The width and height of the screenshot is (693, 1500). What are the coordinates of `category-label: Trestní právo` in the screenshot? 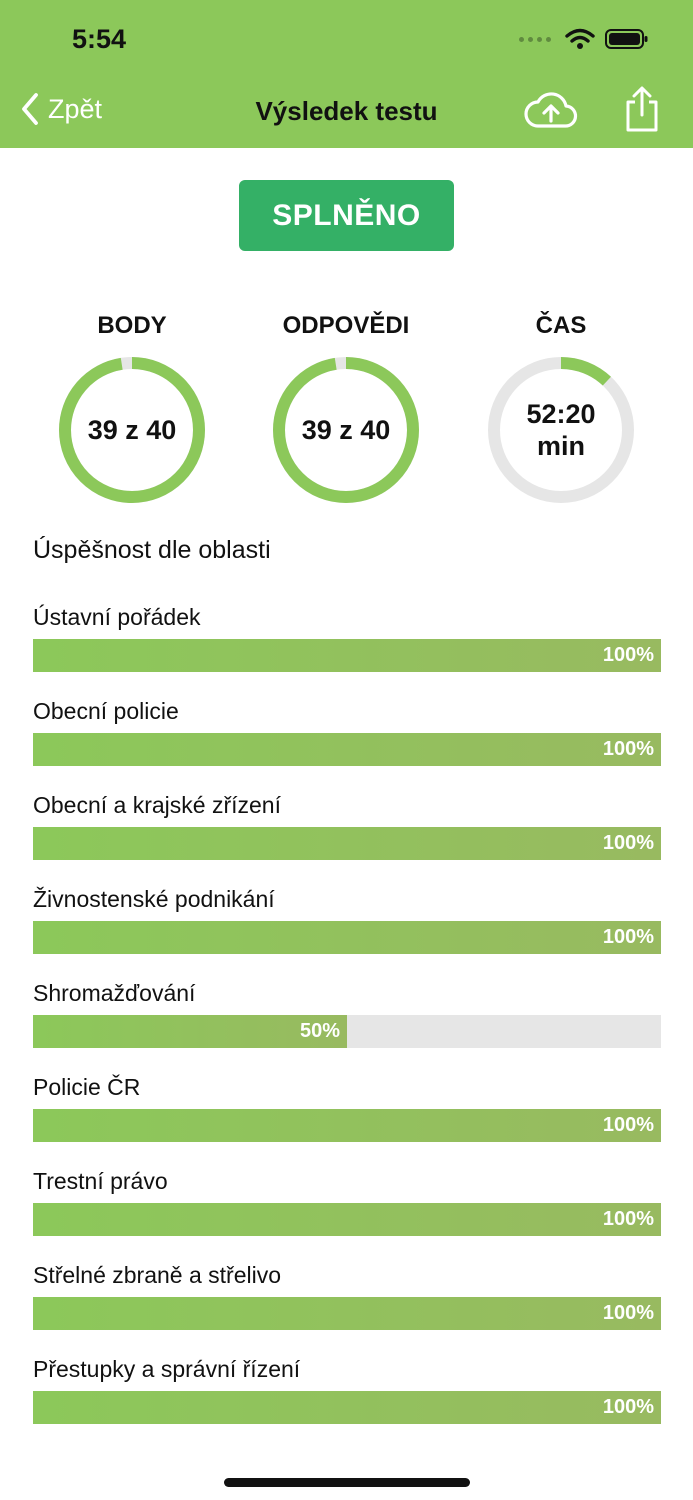 It's located at (100, 1181).